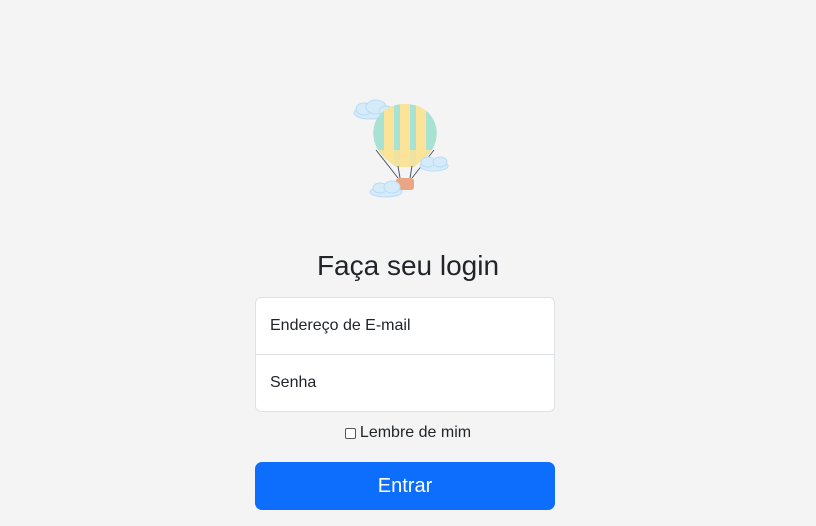 The height and width of the screenshot is (526, 816). What do you see at coordinates (350, 433) in the screenshot?
I see `remember-me-checkbox` at bounding box center [350, 433].